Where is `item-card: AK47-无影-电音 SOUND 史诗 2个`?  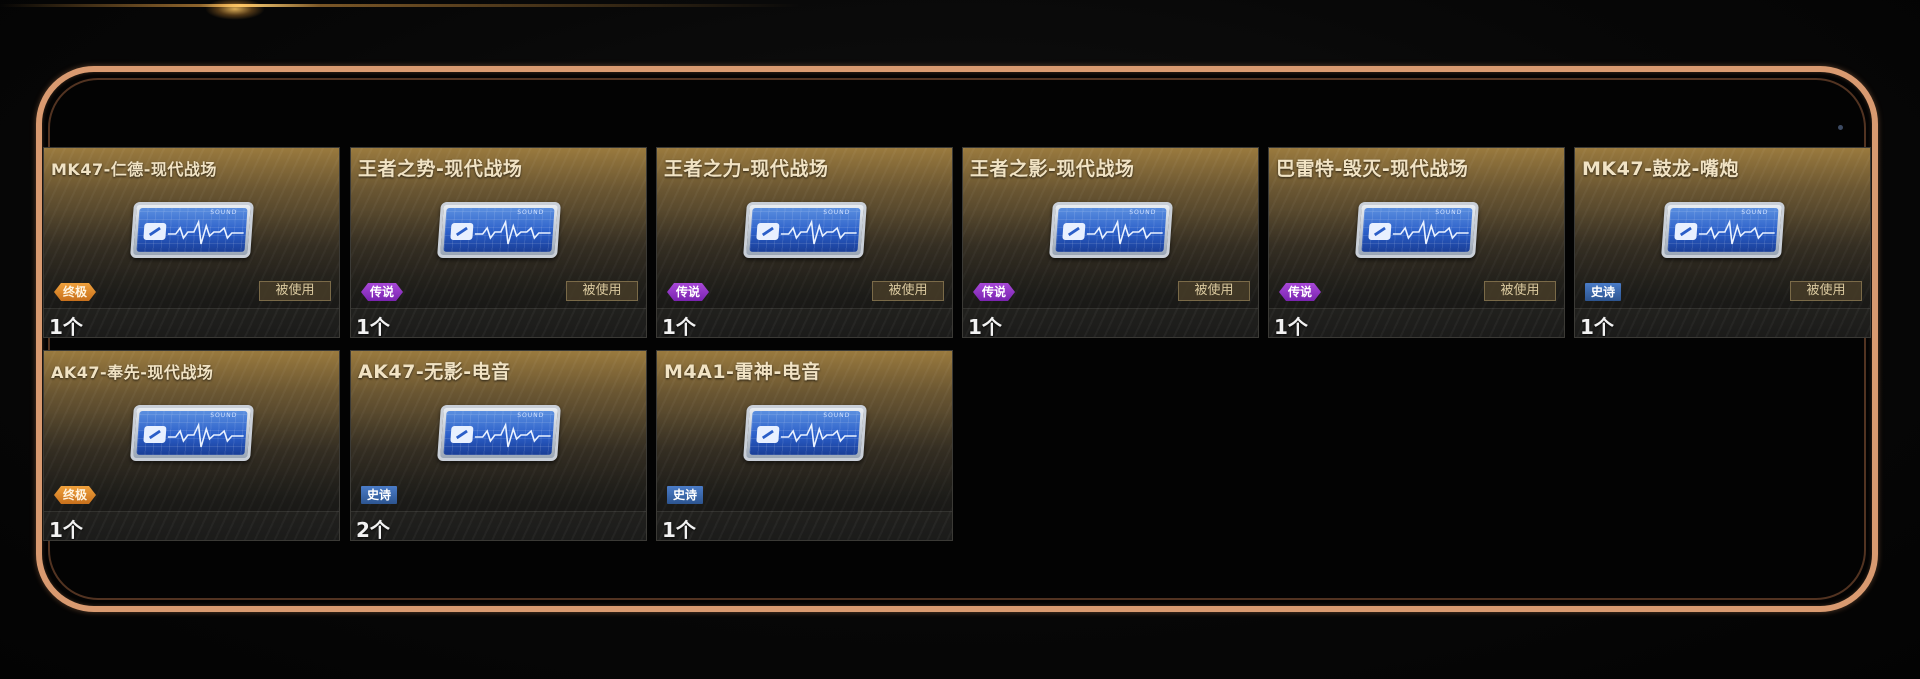 item-card: AK47-无影-电音 SOUND 史诗 2个 is located at coordinates (498, 445).